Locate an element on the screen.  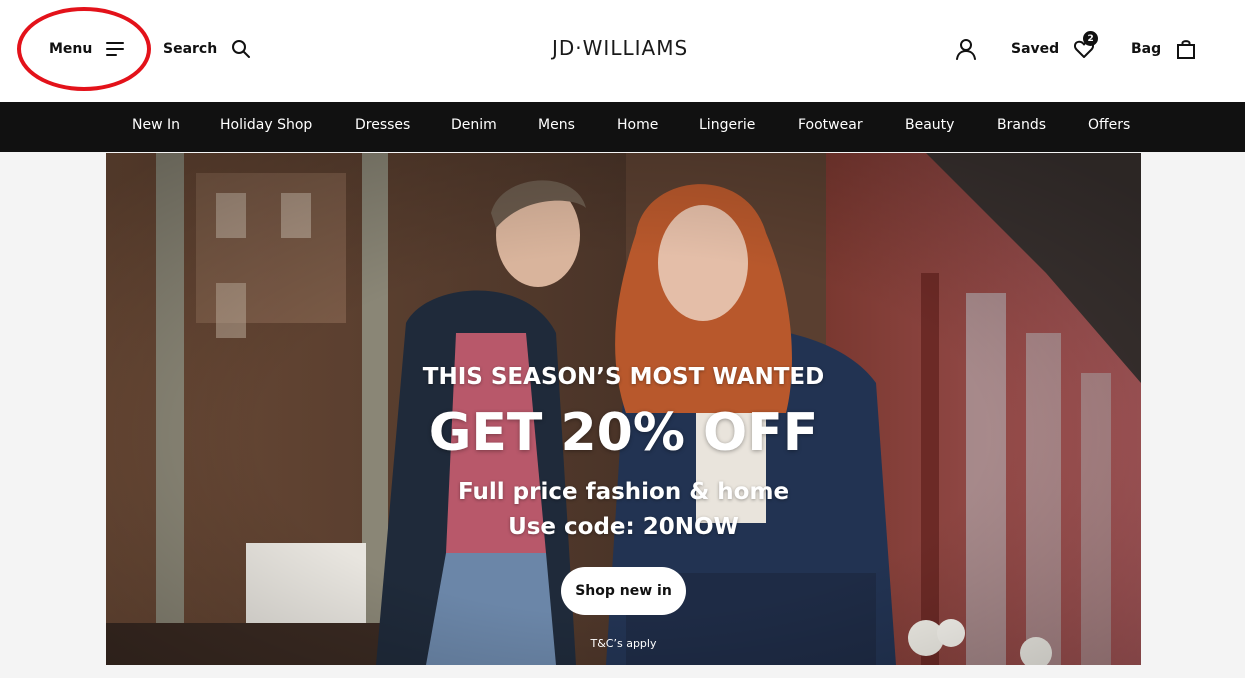
saved-count-badge: 2 is located at coordinates (1091, 38).